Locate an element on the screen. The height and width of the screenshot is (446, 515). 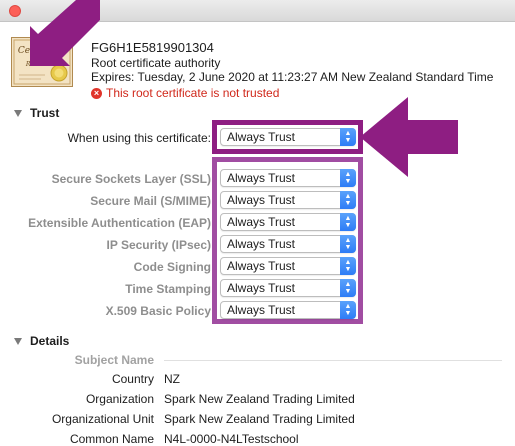
when-using-label: When using this certificate: is located at coordinates (139, 138).